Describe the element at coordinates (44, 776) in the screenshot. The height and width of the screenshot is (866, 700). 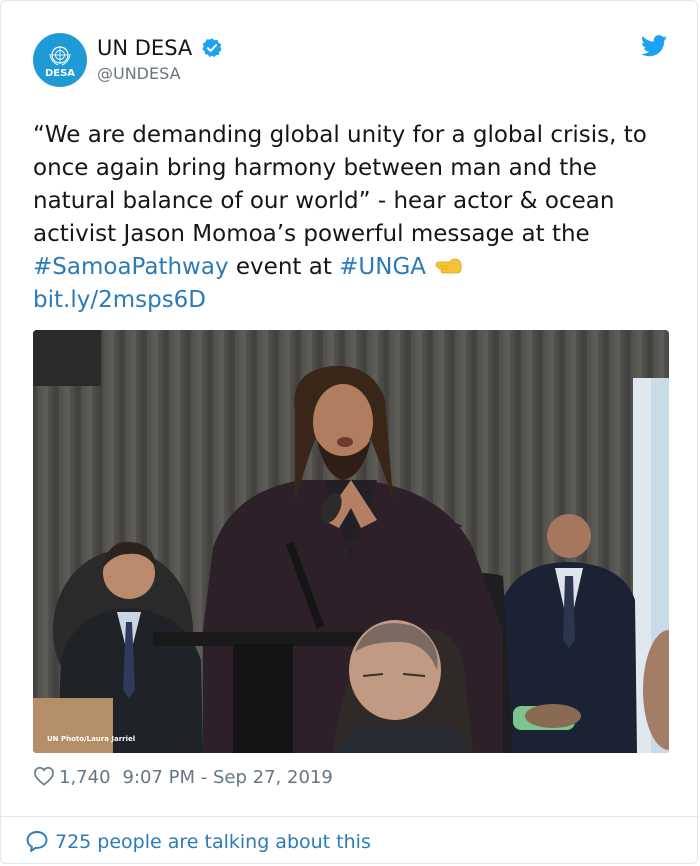
I see `heart-icon` at that location.